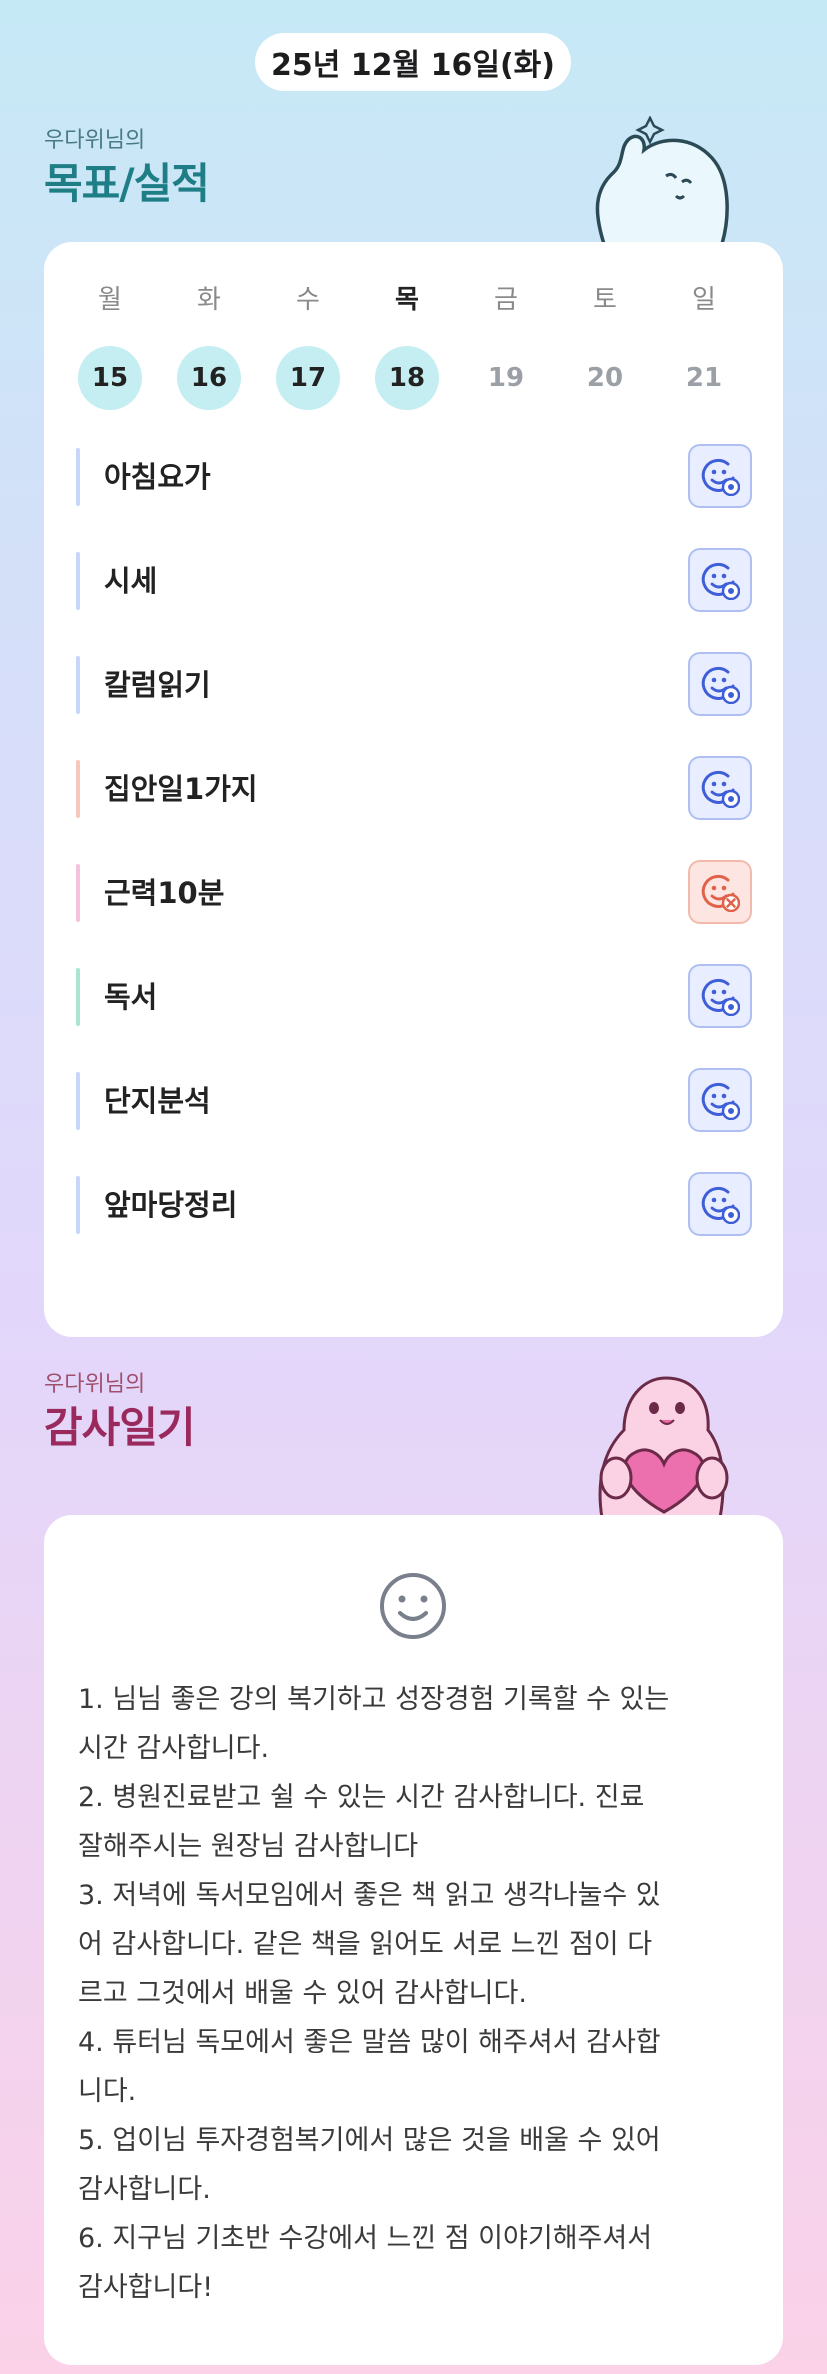 Image resolution: width=827 pixels, height=2374 pixels. I want to click on day-sun: 일 21, so click(704, 346).